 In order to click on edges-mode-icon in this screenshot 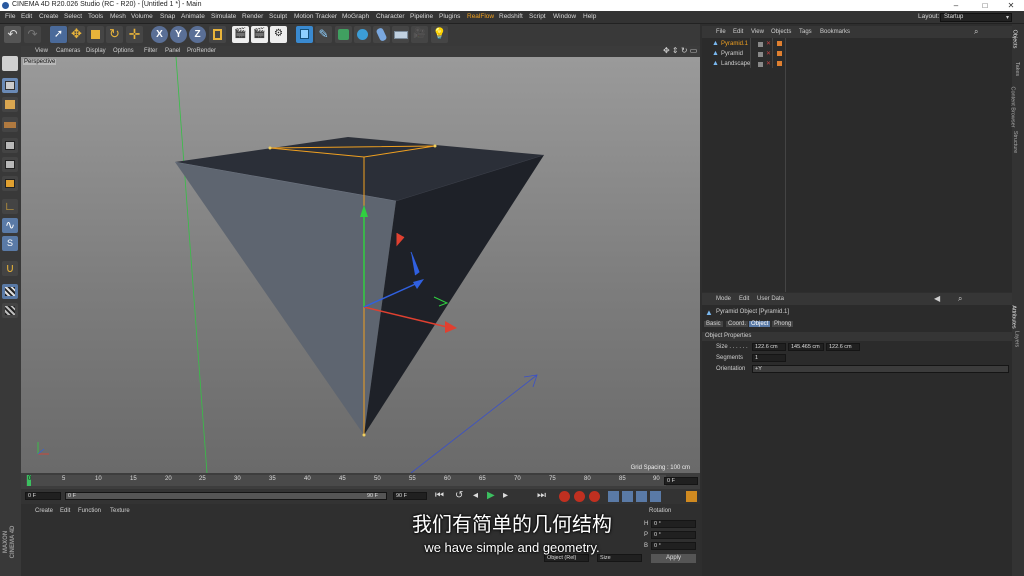, I will do `click(10, 164)`.